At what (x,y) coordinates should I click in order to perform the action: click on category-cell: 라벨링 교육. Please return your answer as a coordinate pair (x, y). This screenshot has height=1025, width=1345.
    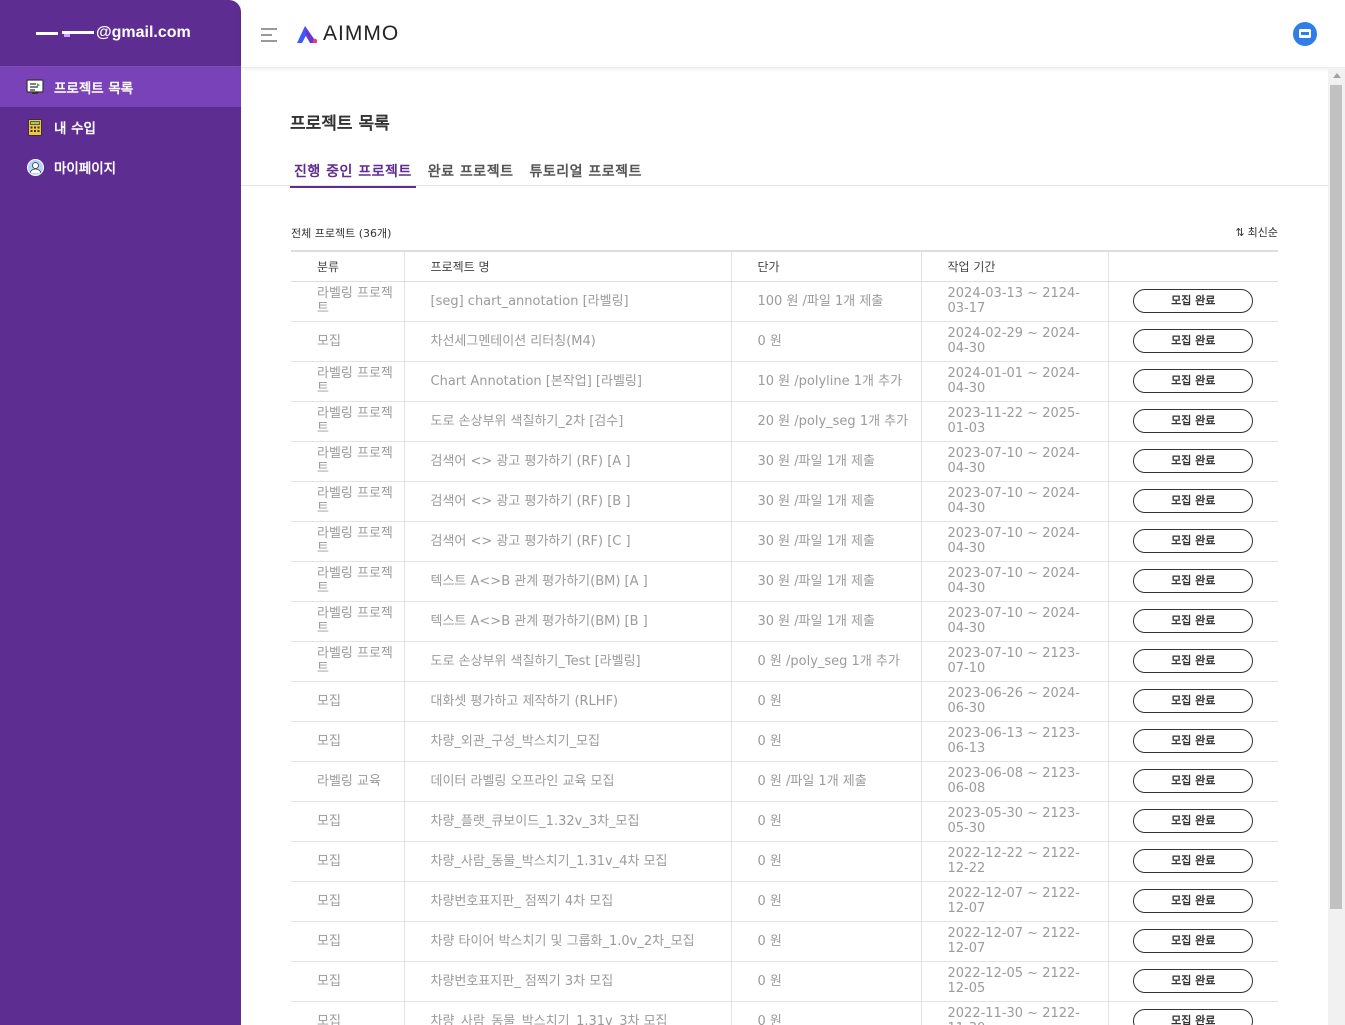
    Looking at the image, I should click on (348, 781).